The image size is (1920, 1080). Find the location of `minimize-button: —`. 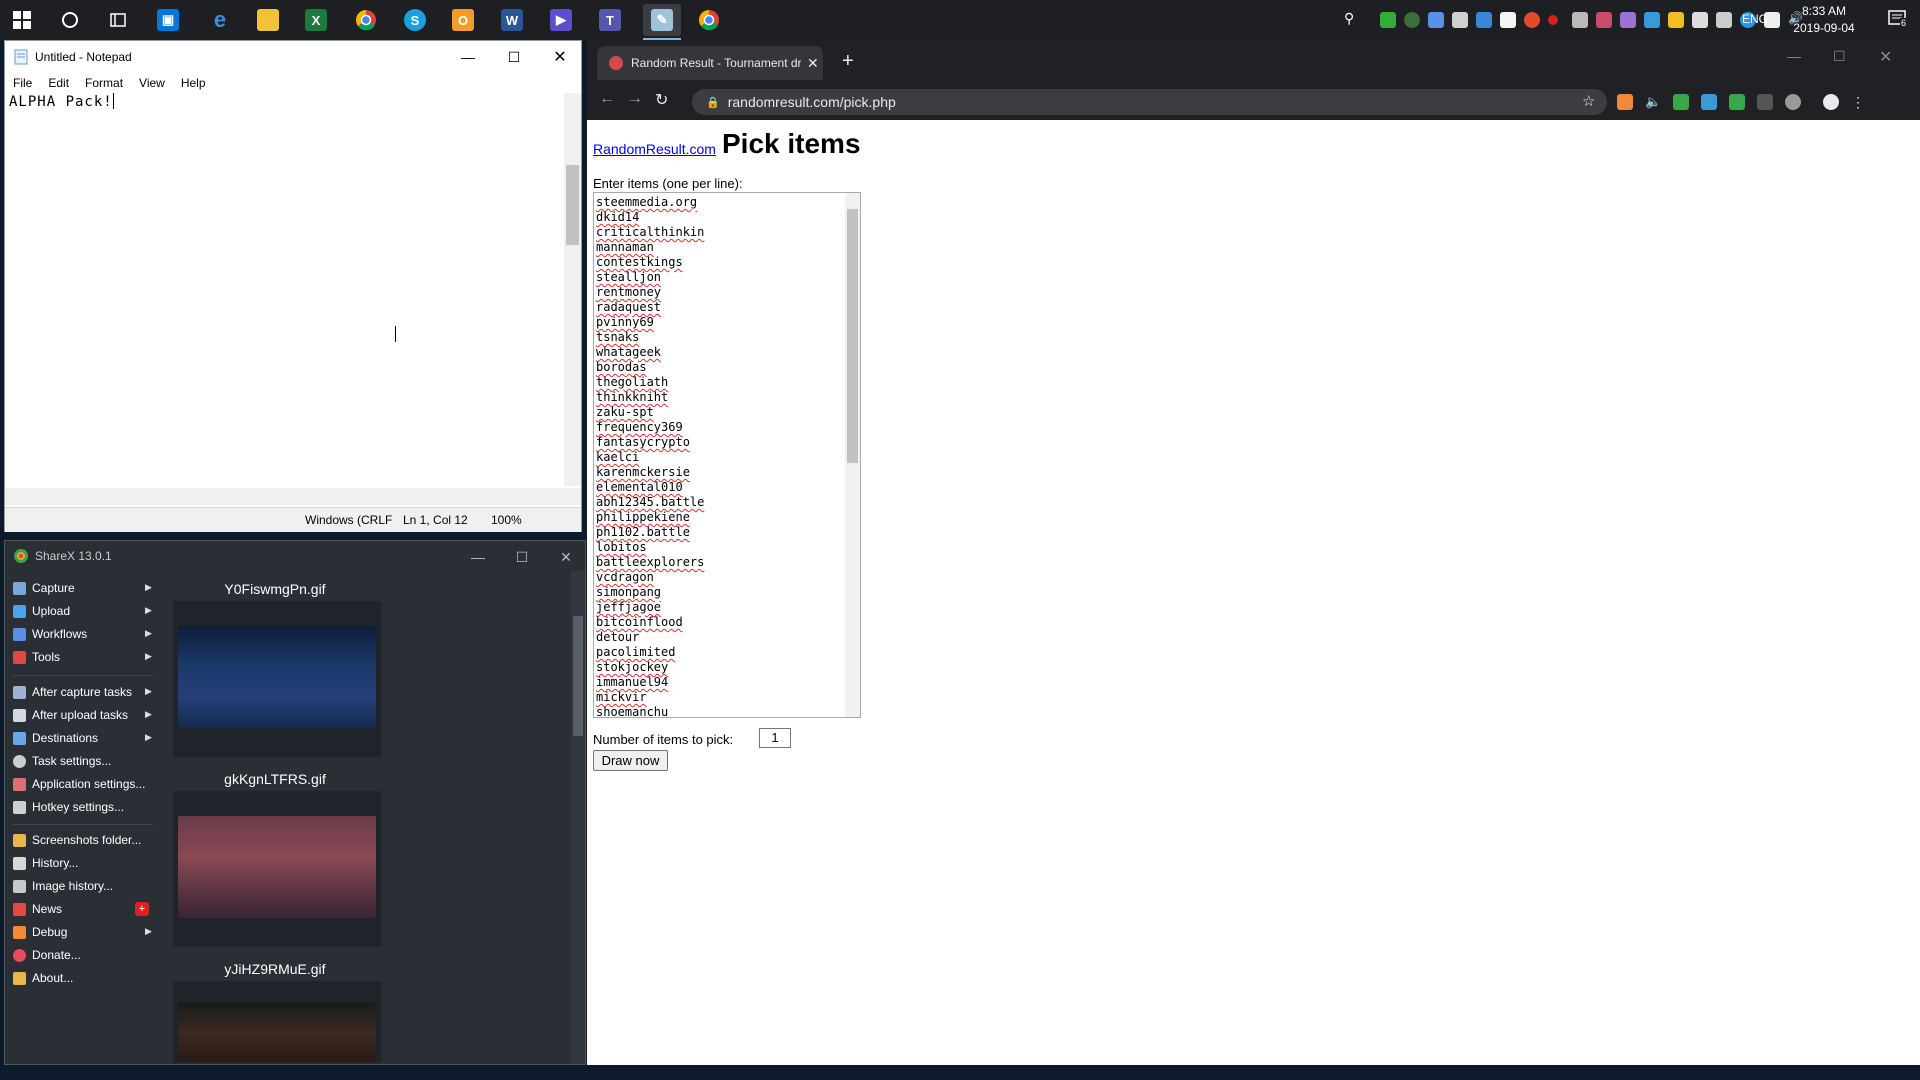

minimize-button: — is located at coordinates (468, 57).